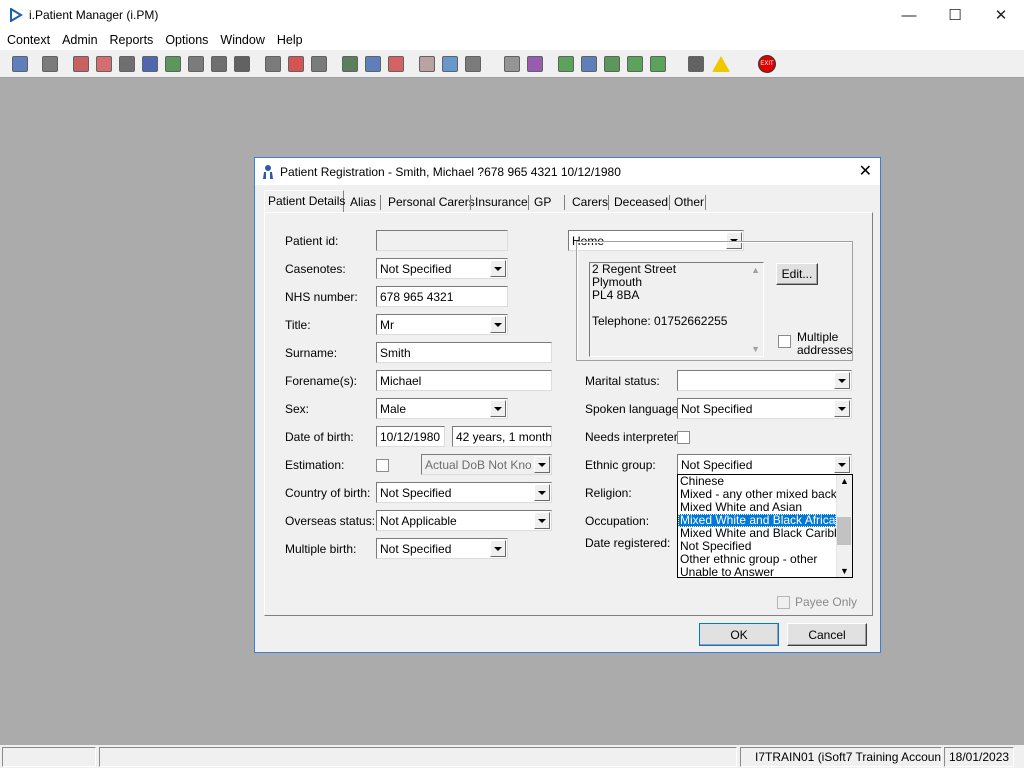  What do you see at coordinates (442, 408) in the screenshot?
I see `sex-select: Male` at bounding box center [442, 408].